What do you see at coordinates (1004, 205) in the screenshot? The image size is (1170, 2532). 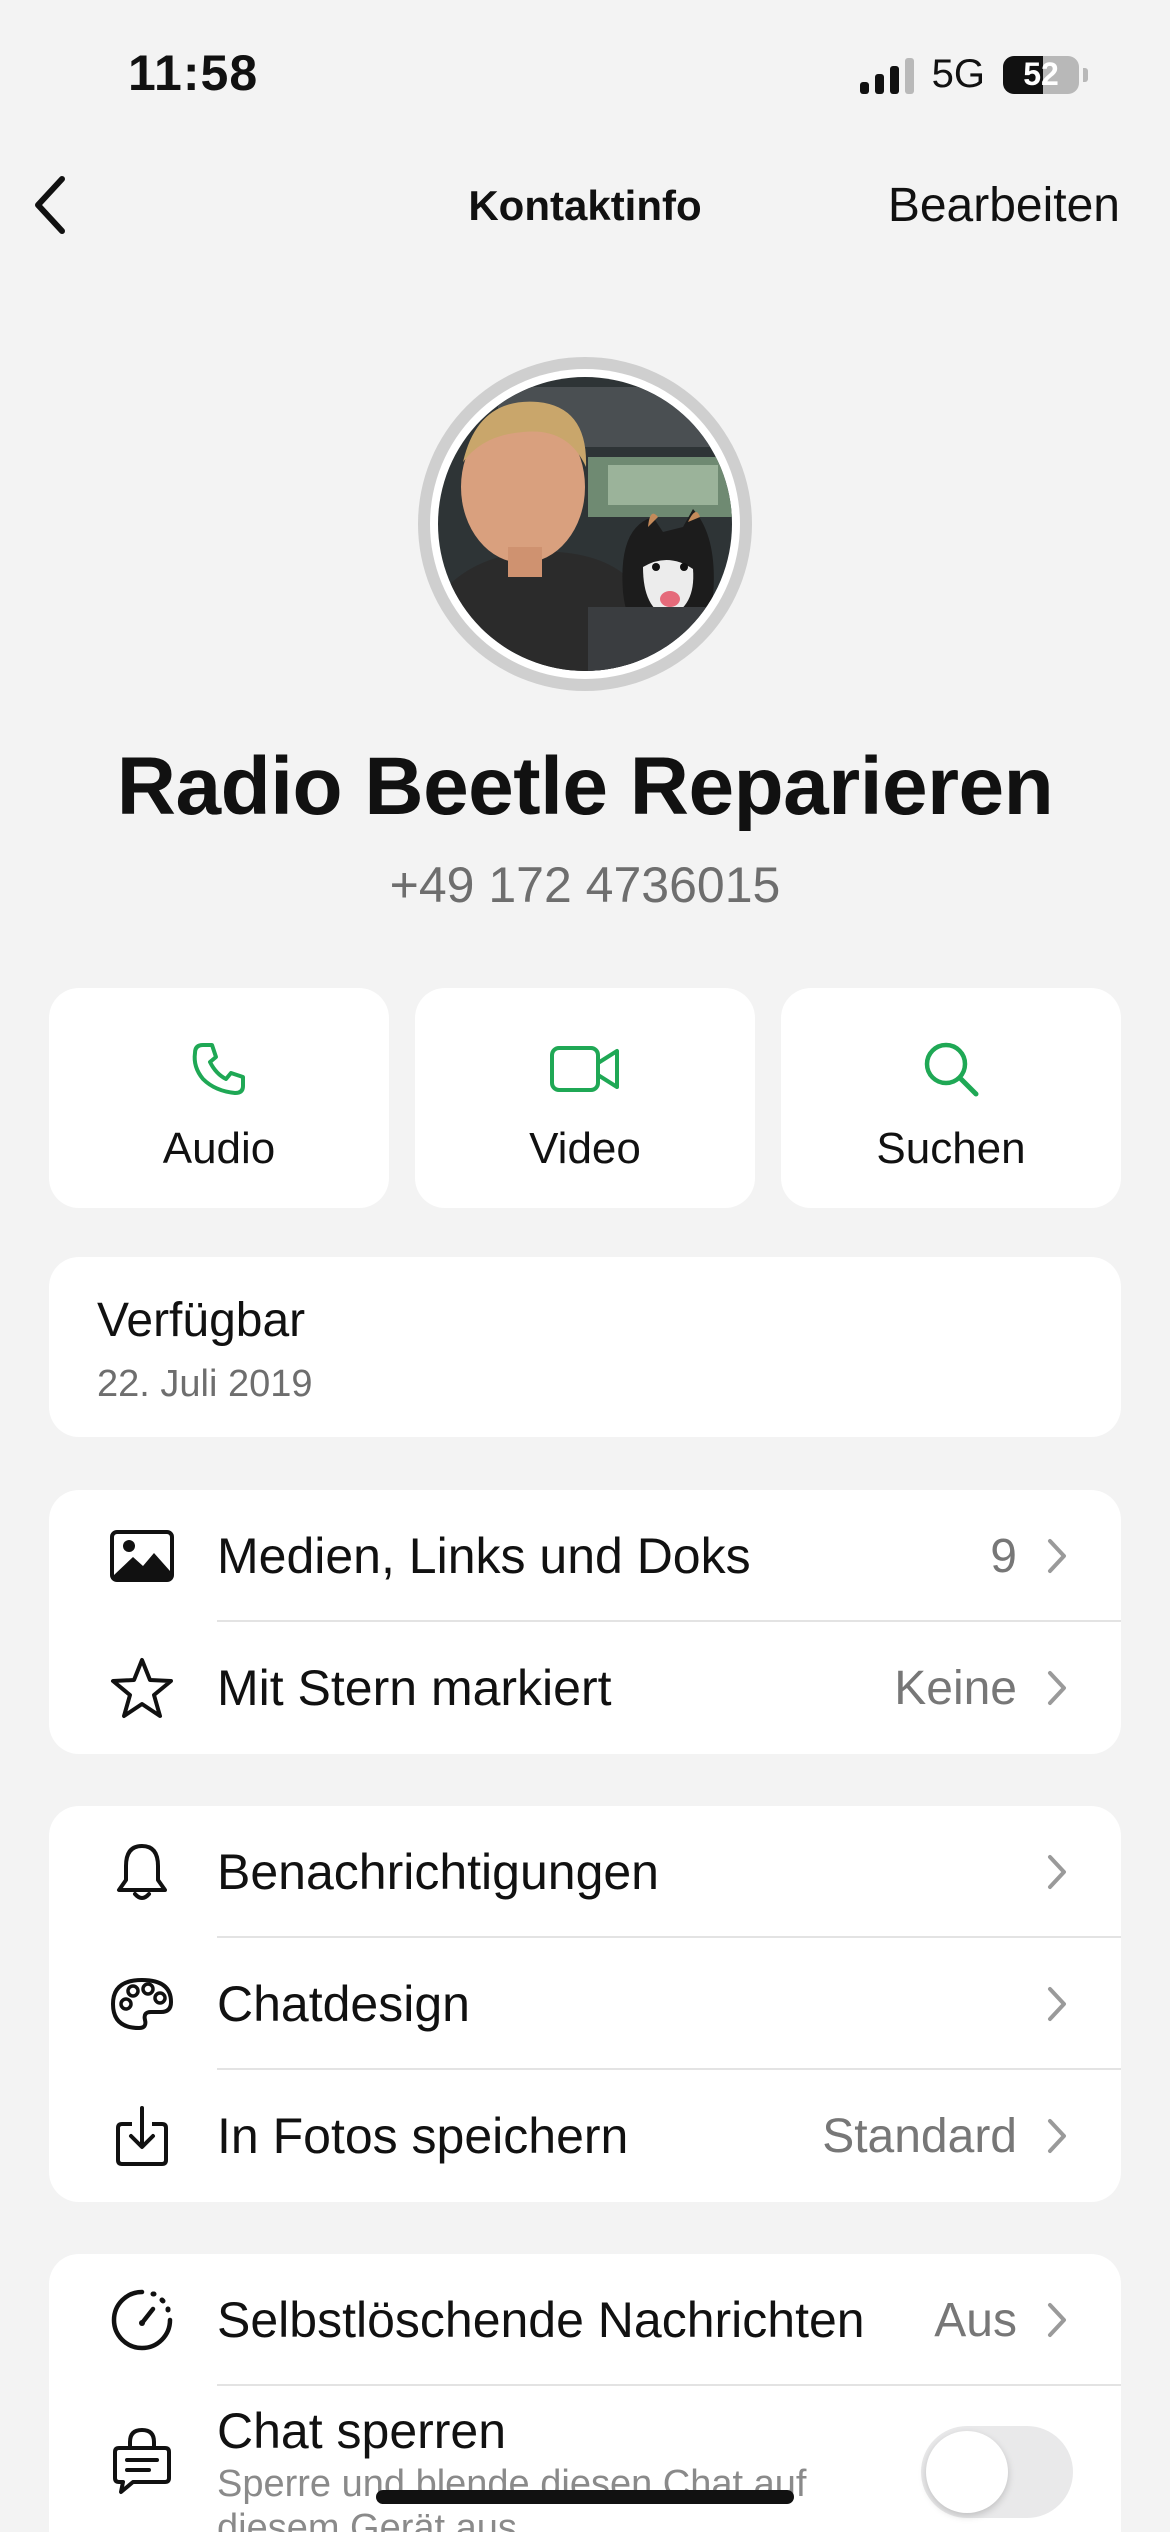 I see `edit-button: Bearbeiten` at bounding box center [1004, 205].